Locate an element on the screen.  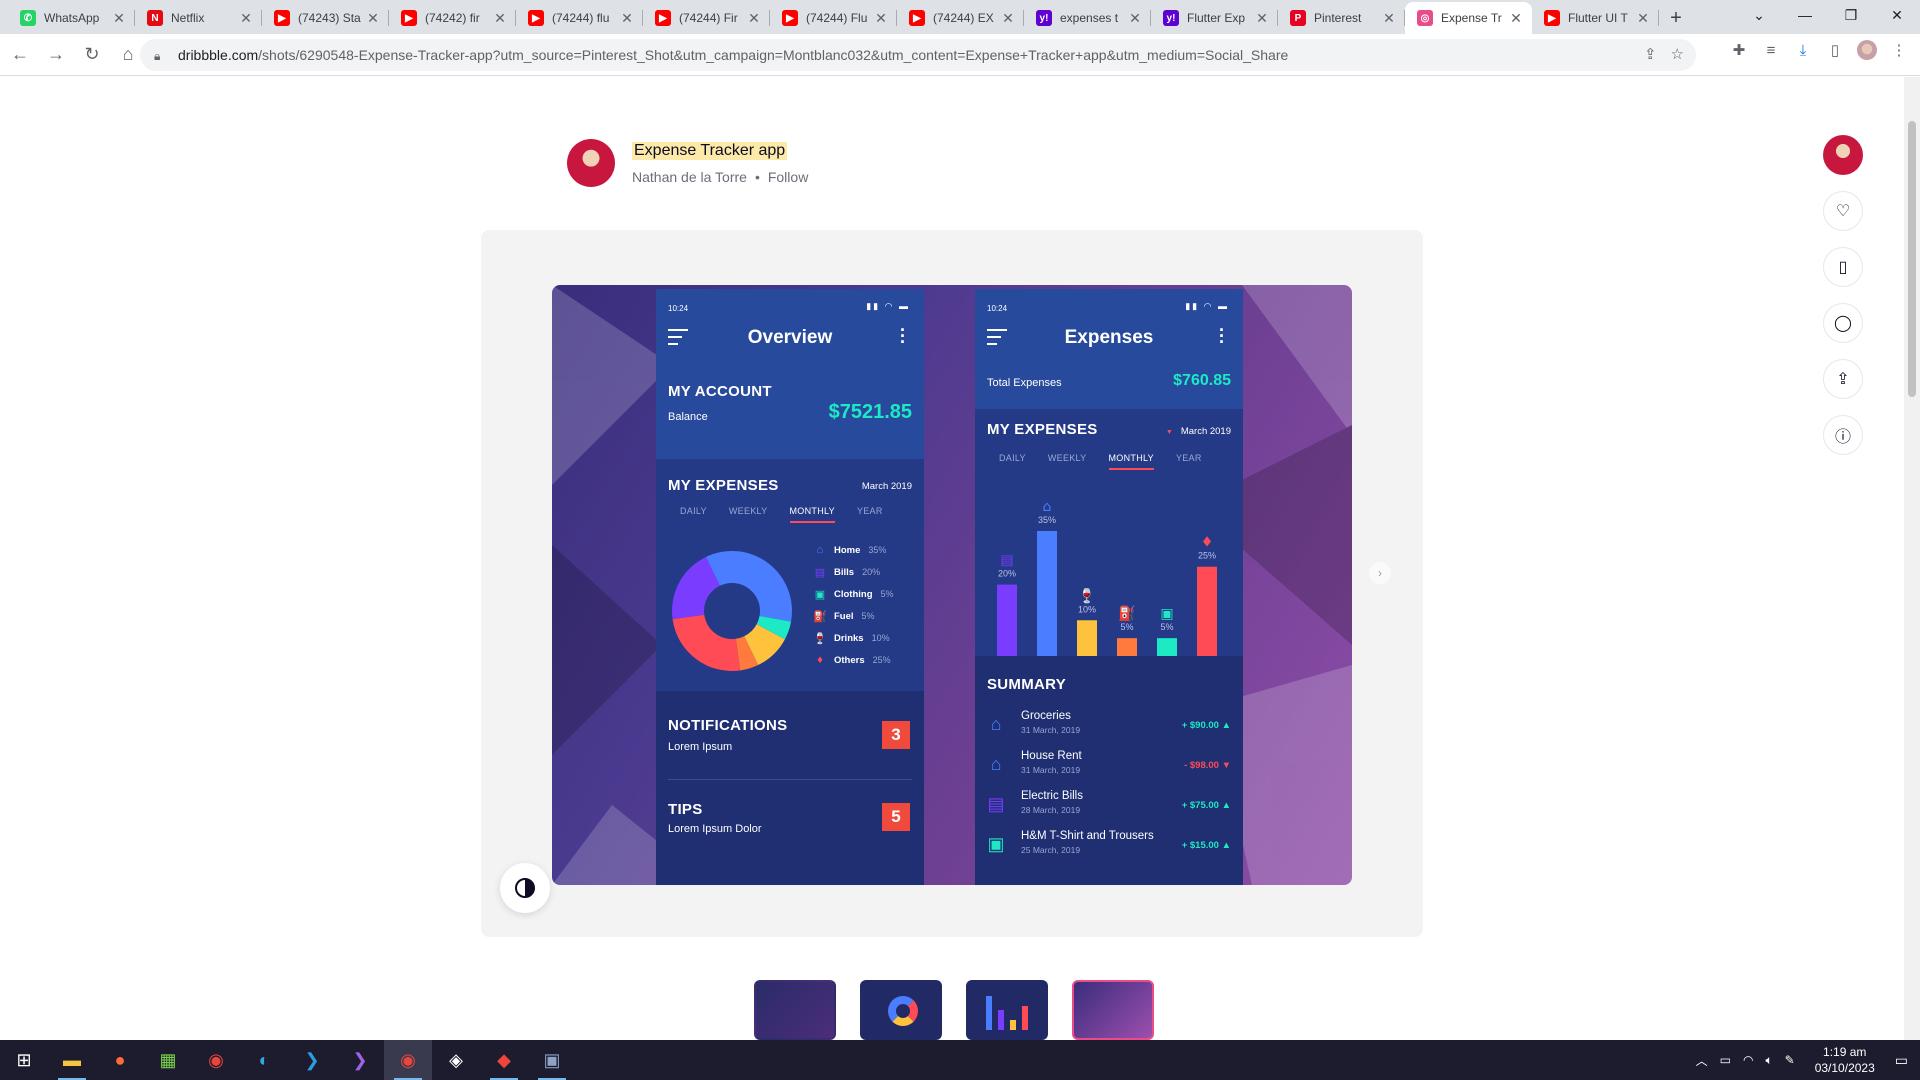
new-tab-button: + is located at coordinates (1676, 18).